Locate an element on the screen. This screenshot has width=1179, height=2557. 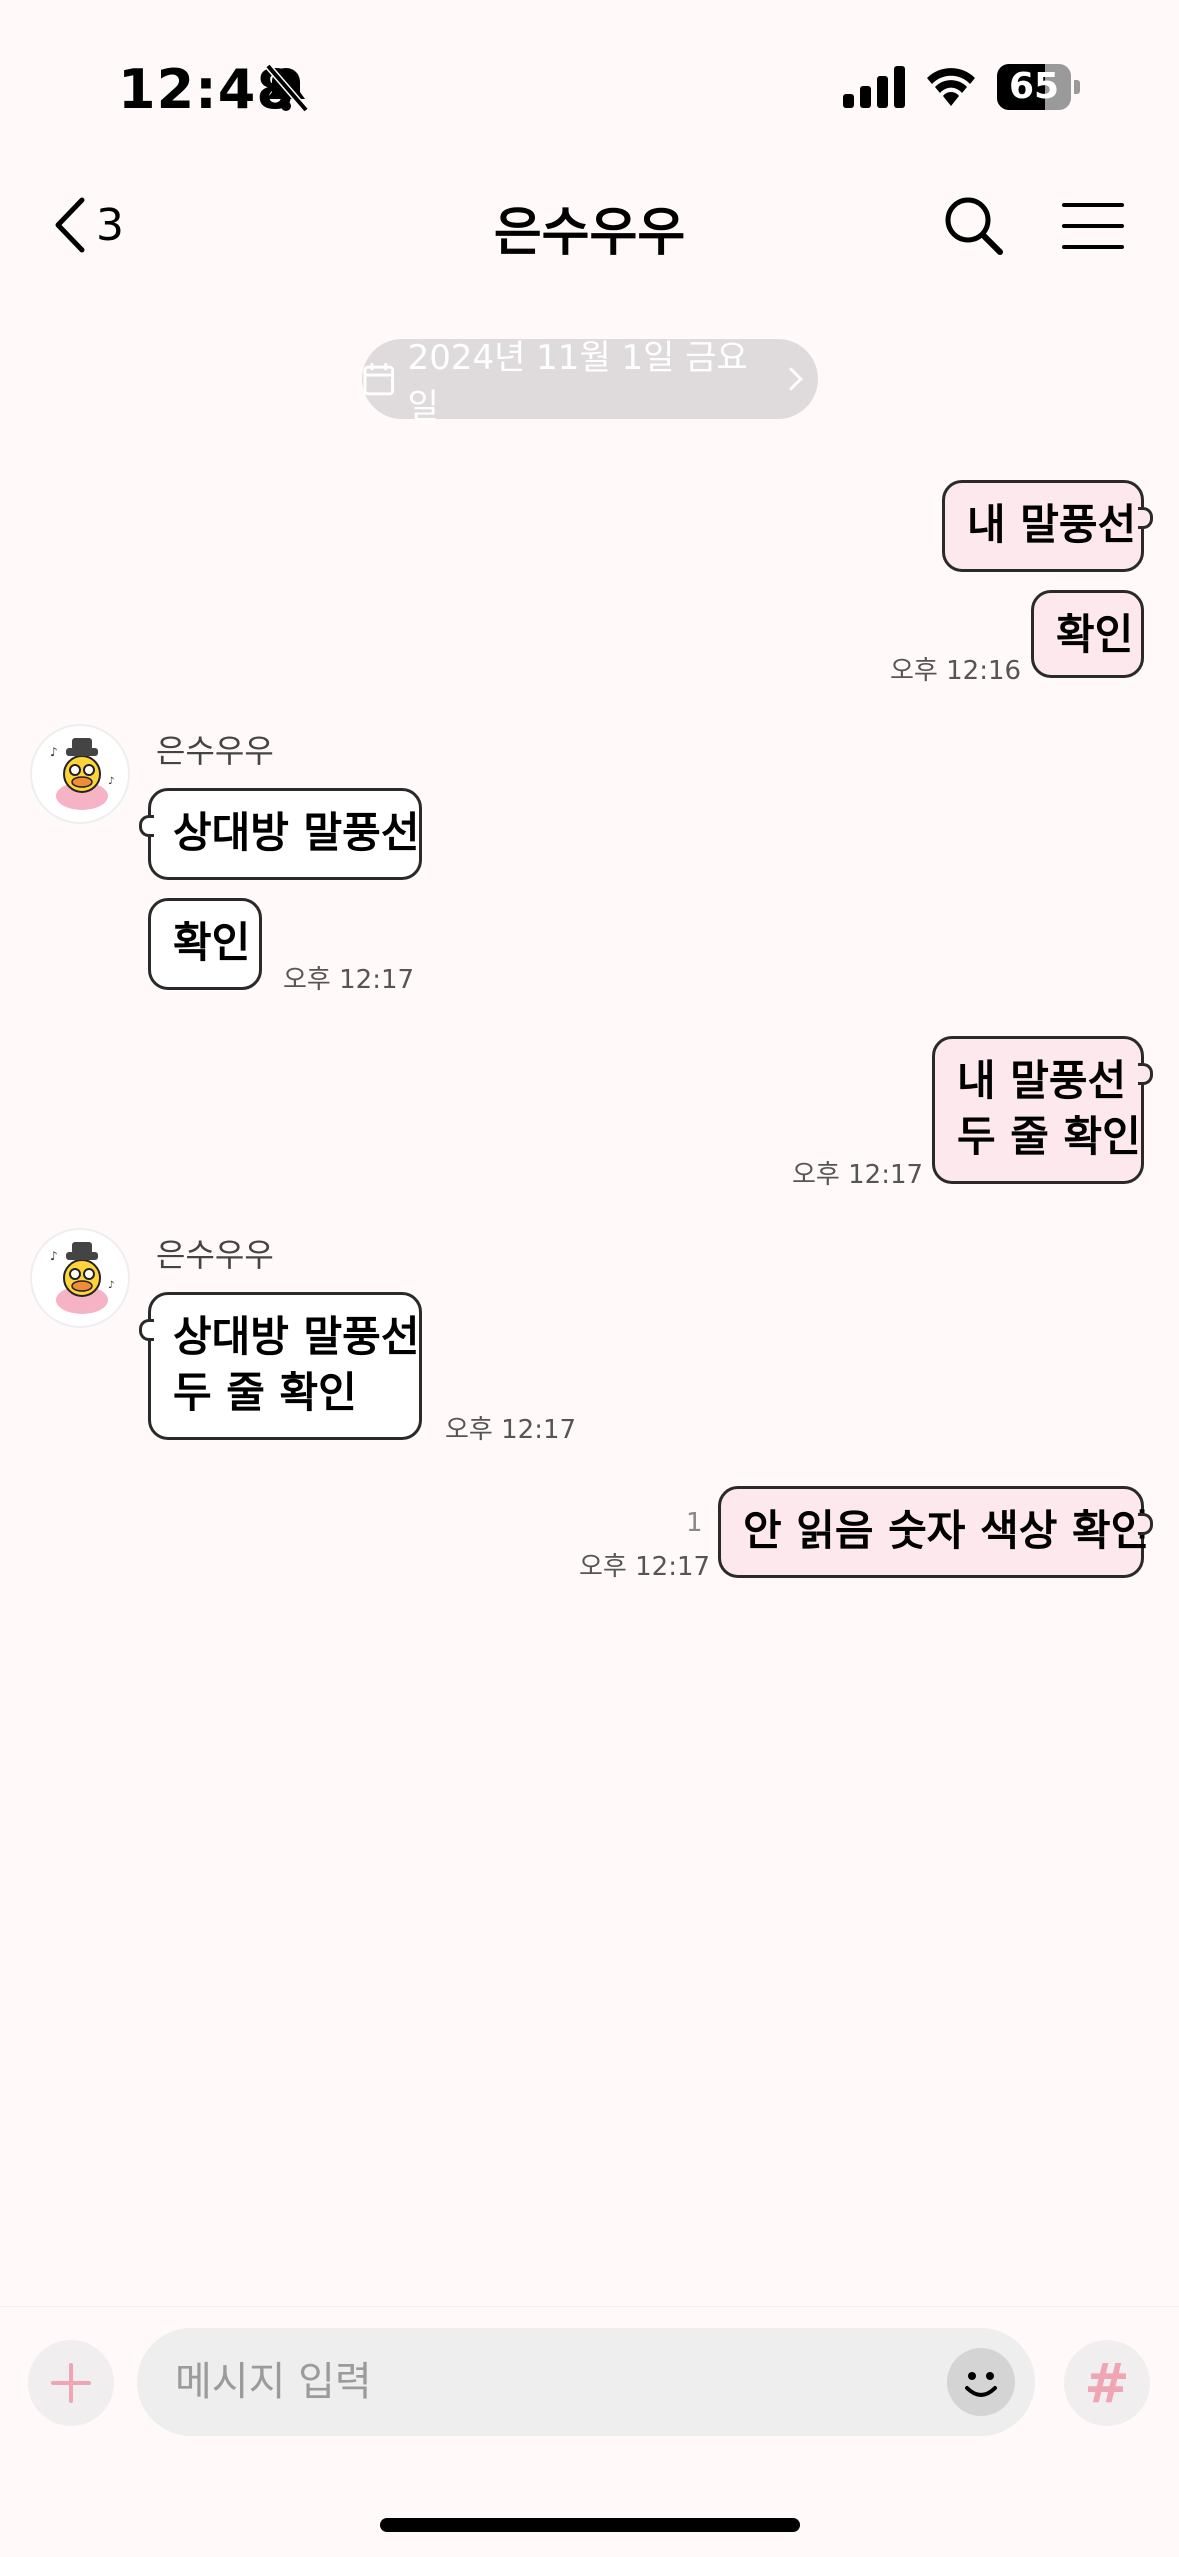
emoji-icon is located at coordinates (981, 2384).